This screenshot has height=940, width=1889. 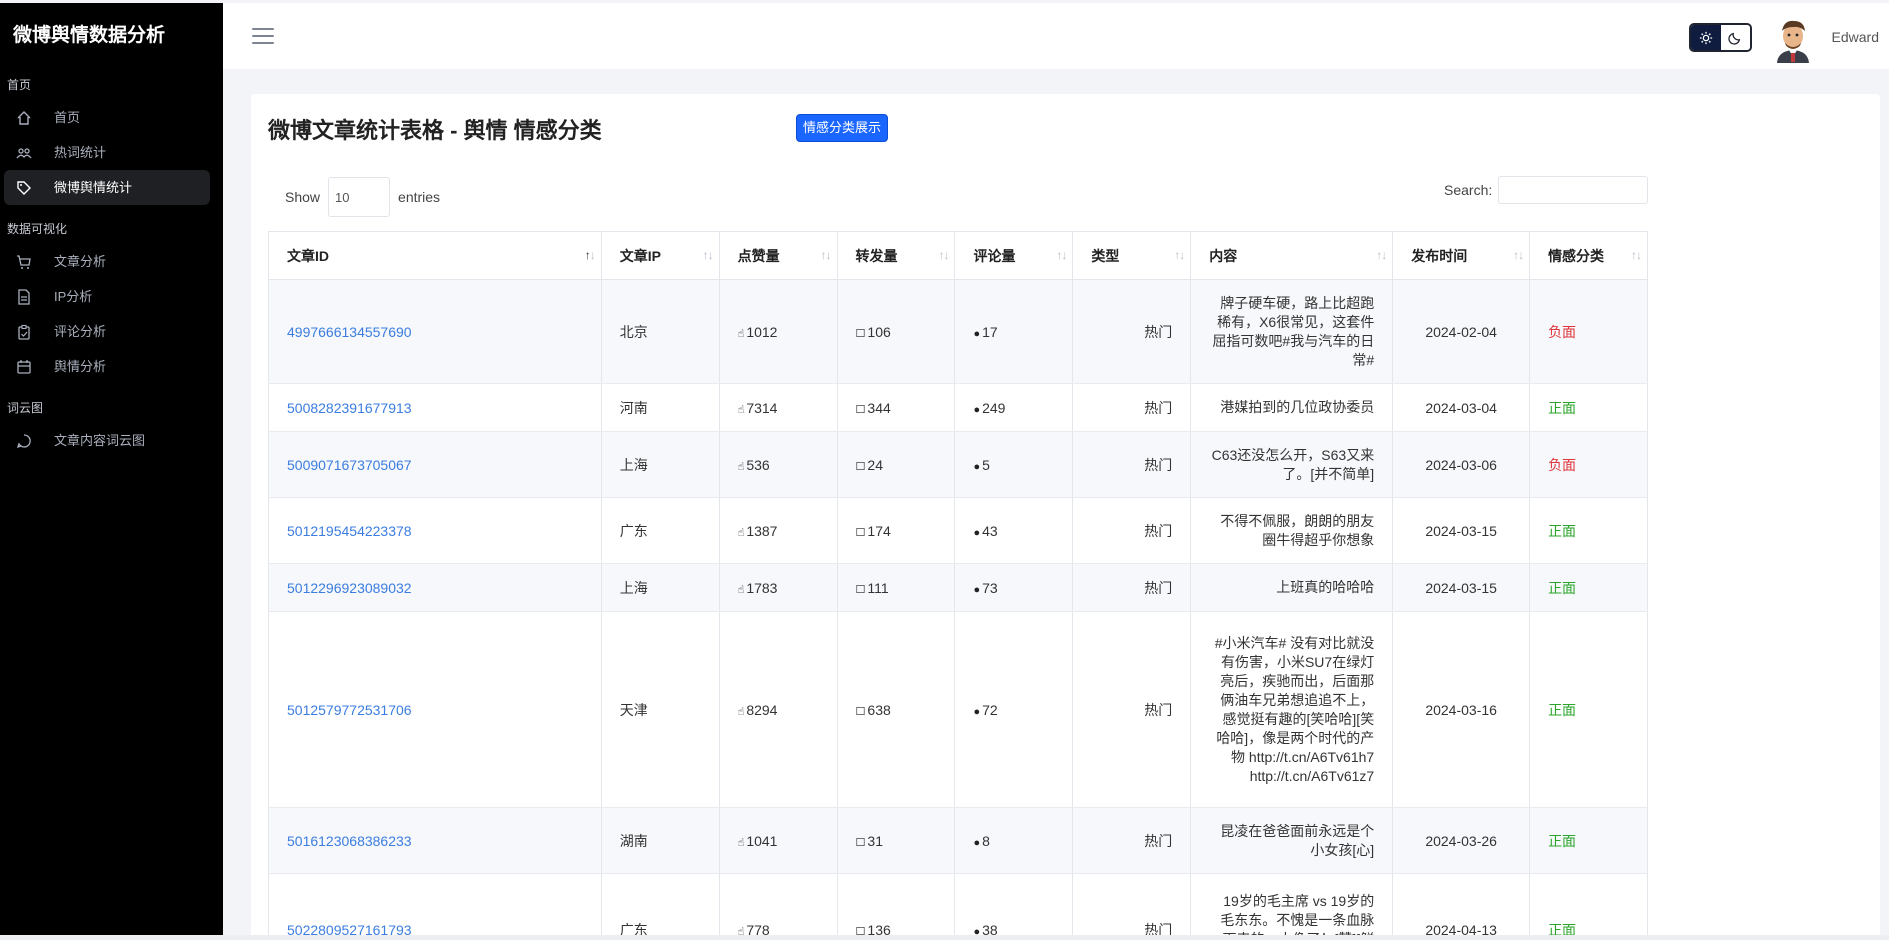 I want to click on comments-value: 8, so click(x=986, y=840).